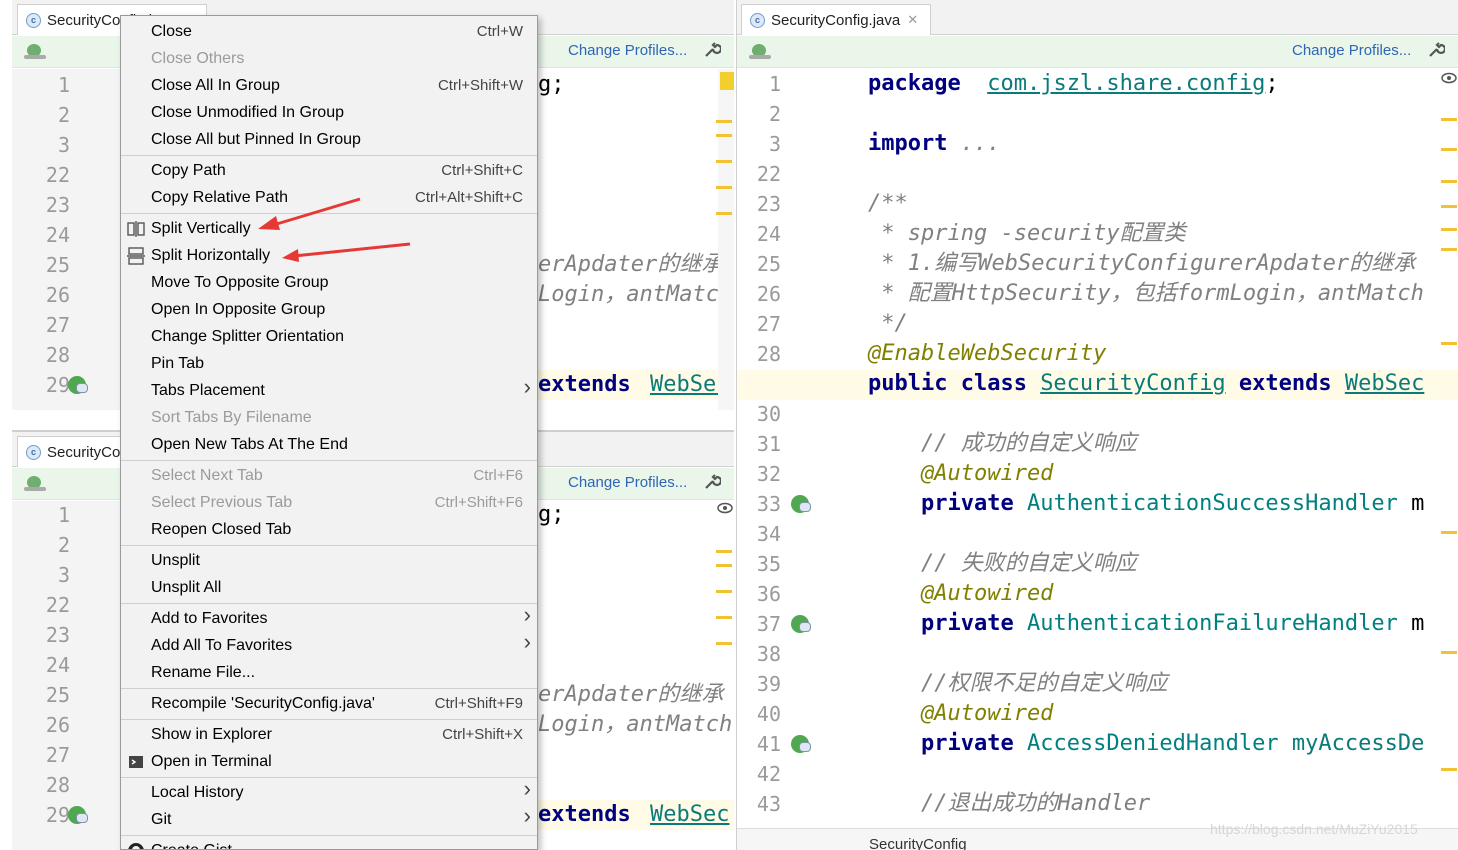 This screenshot has height=850, width=1458. Describe the element at coordinates (329, 734) in the screenshot. I see `menu-item-show-in-explorer: Show in Explorer Ctrl+Shift+X` at that location.